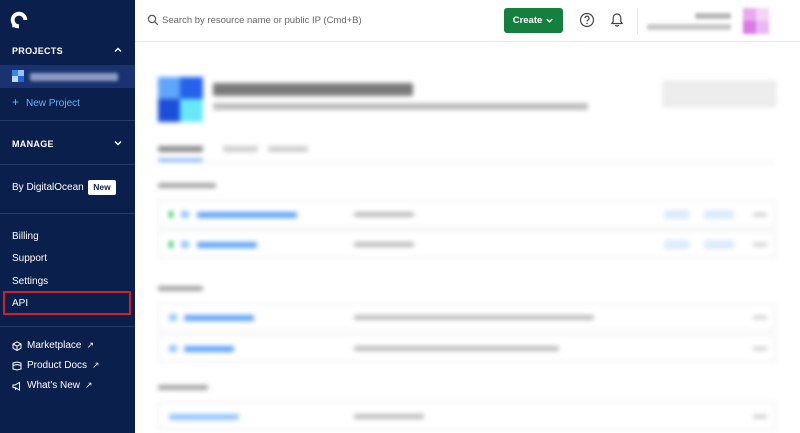  I want to click on whats-new-link: What's New ↗, so click(52, 385).